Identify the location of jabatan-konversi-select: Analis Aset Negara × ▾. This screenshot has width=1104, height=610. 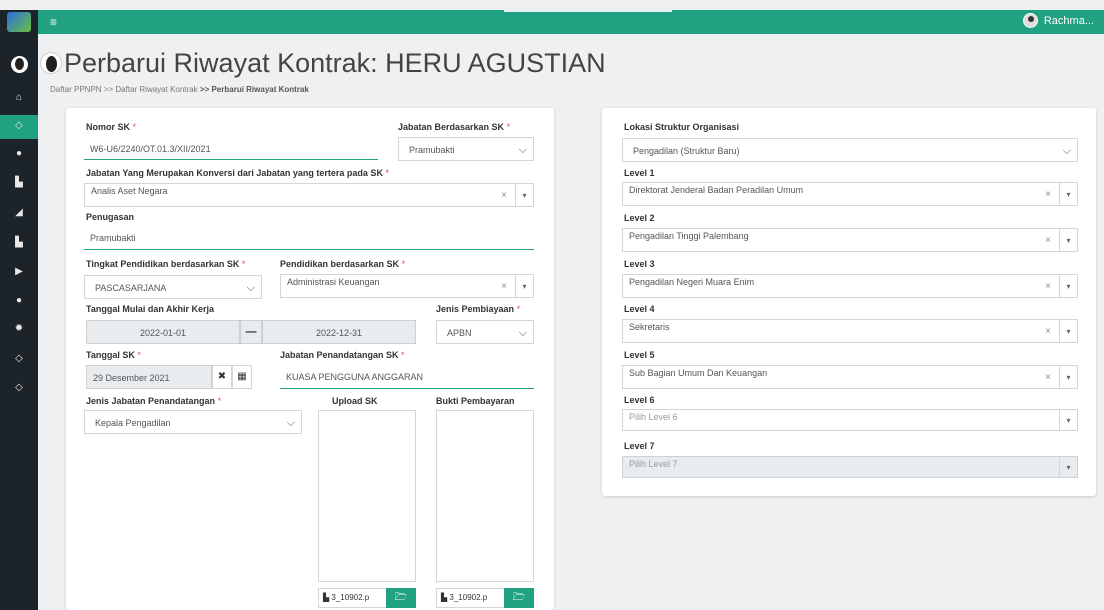
(309, 195).